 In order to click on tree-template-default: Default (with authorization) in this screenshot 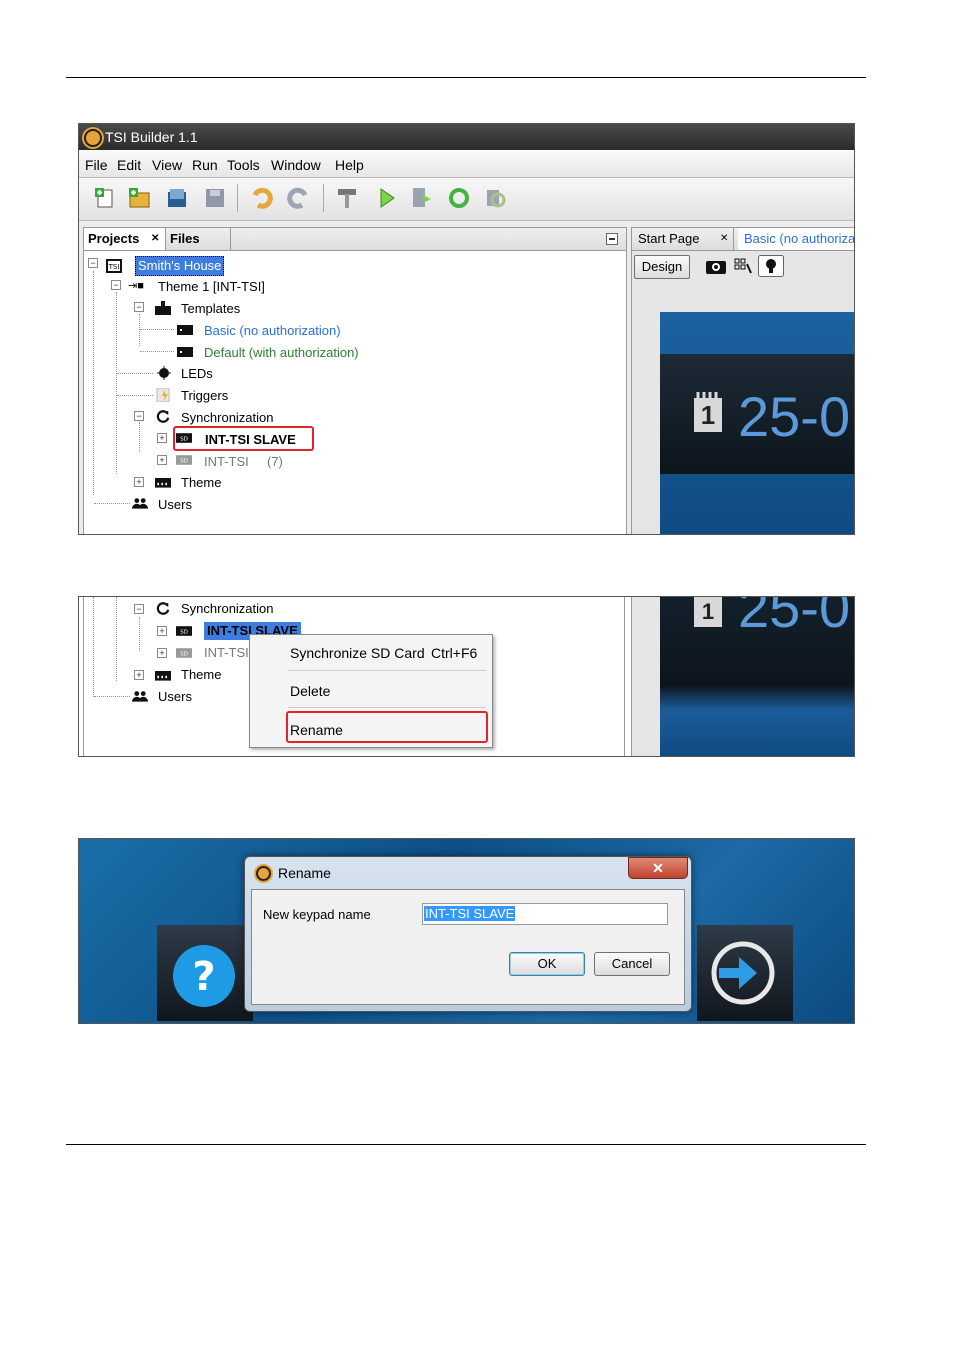, I will do `click(281, 353)`.